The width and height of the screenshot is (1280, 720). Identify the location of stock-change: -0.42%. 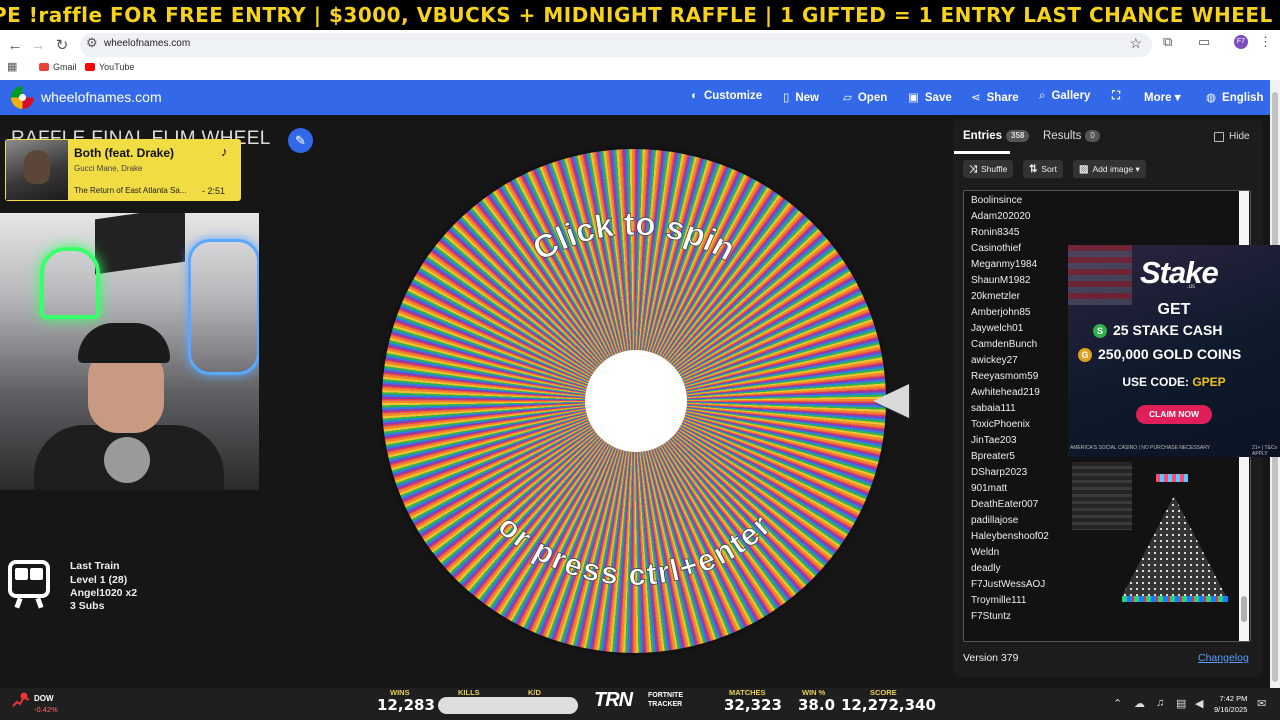
(46, 709).